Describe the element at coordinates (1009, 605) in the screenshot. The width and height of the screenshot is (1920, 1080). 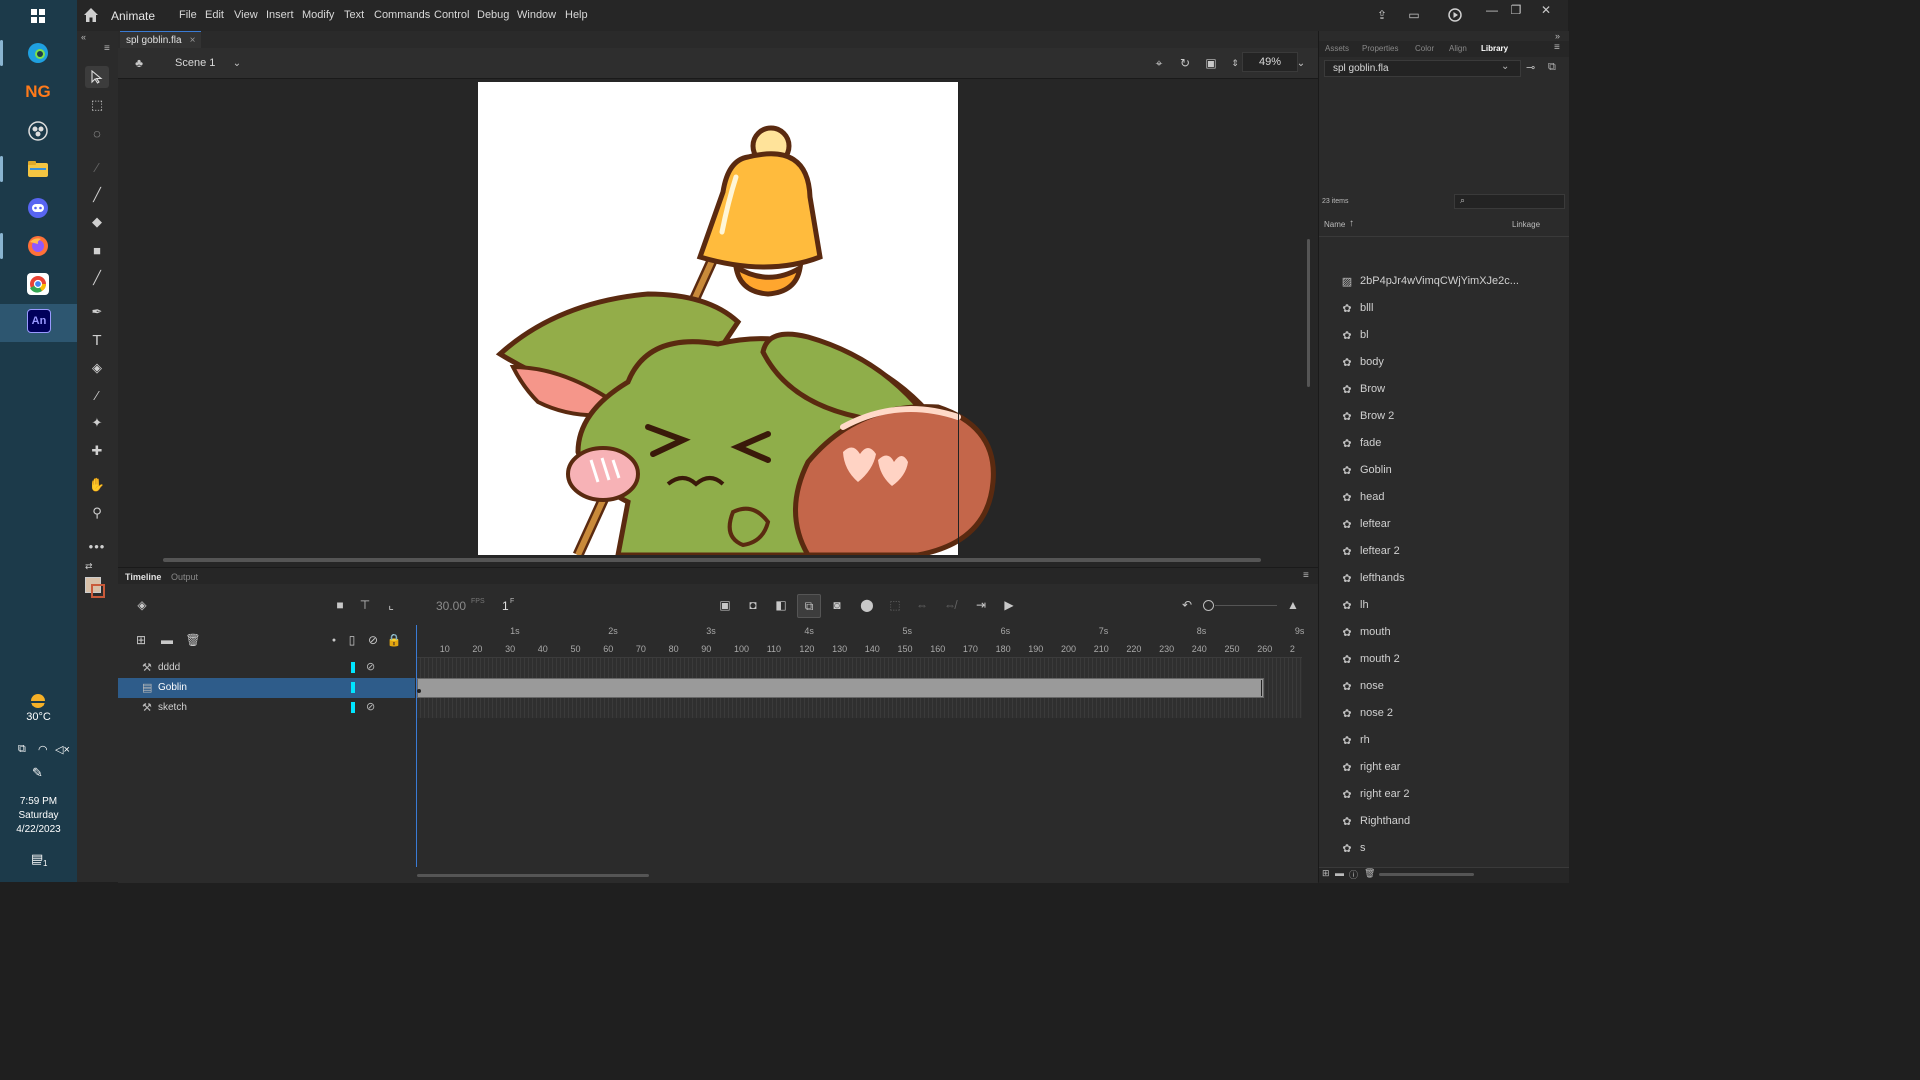
I see `play-icon: ▶` at that location.